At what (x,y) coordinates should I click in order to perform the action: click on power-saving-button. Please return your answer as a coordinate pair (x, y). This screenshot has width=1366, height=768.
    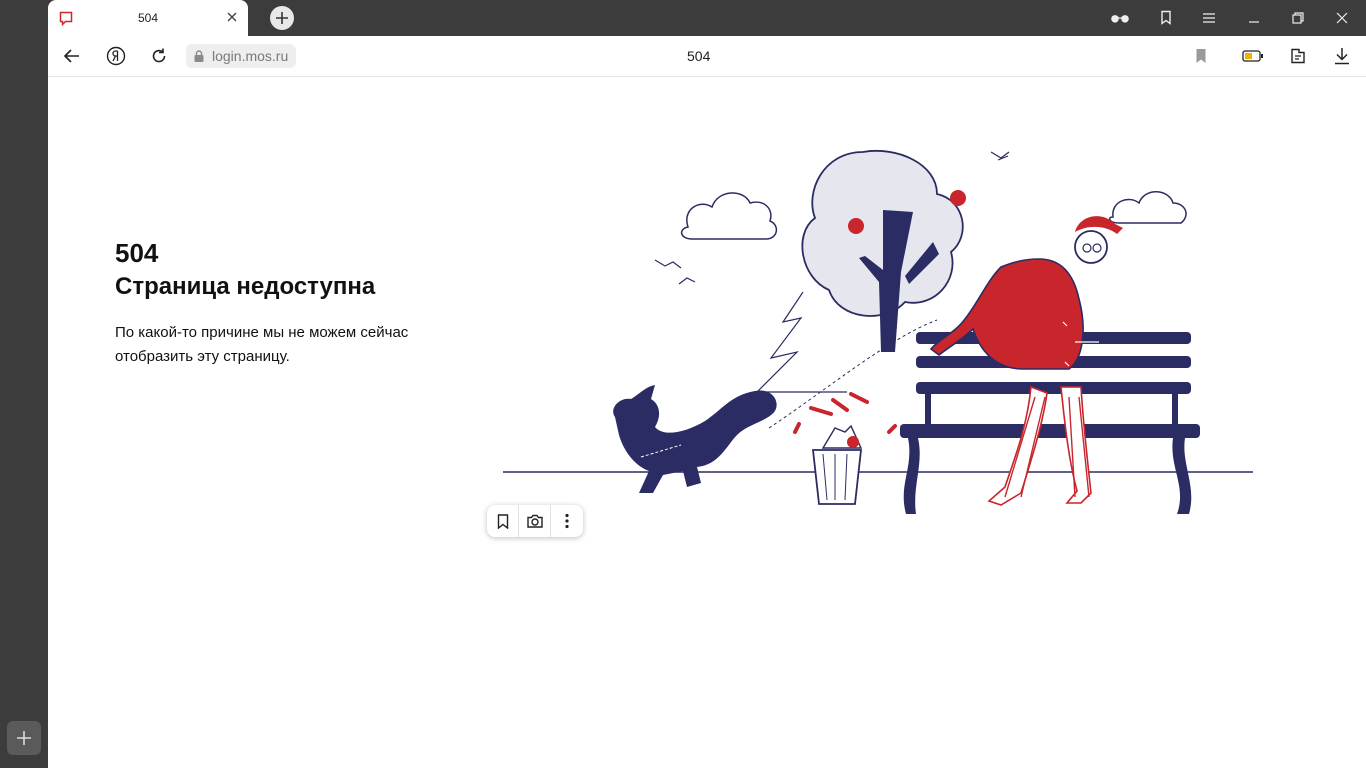
    Looking at the image, I should click on (1253, 56).